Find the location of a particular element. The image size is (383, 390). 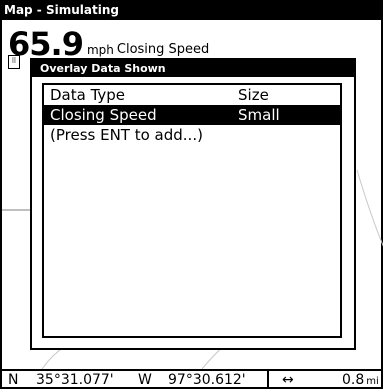

status-bar: N 35°31.077' W 97°30.612' ↔ 0.8 mi is located at coordinates (191, 379).